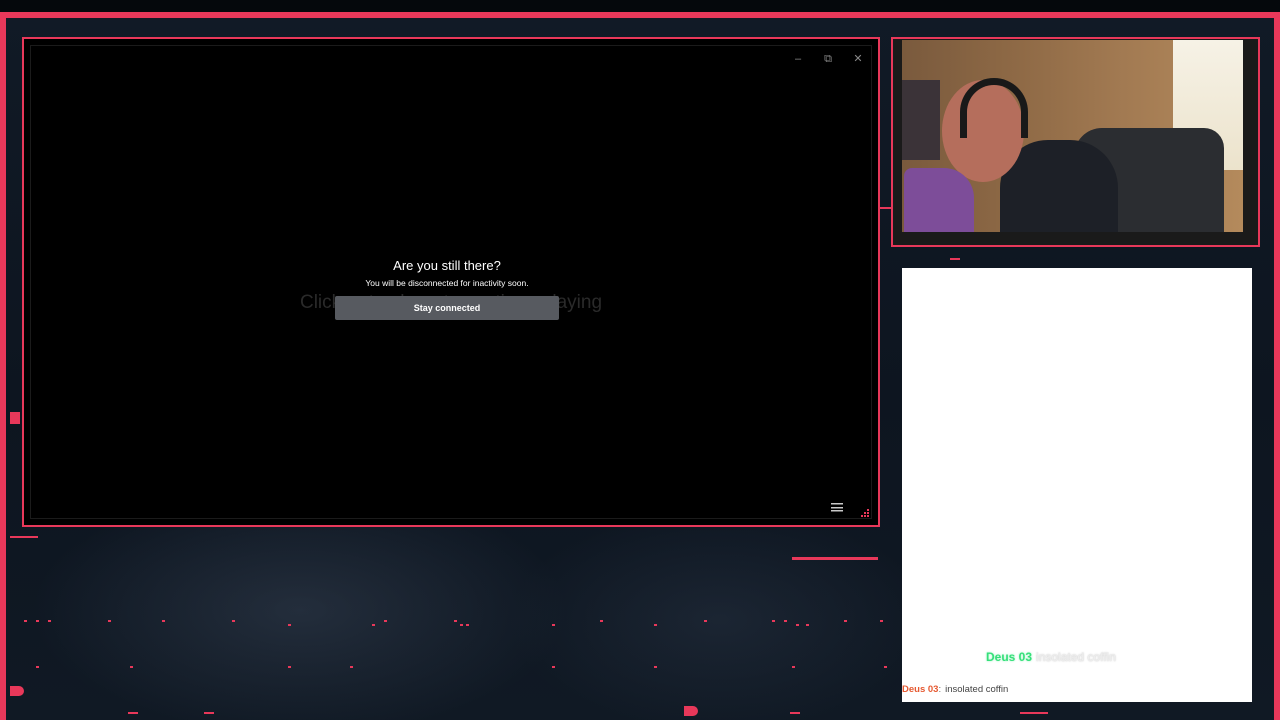 This screenshot has height=720, width=1280. I want to click on webcam-purple-object, so click(939, 200).